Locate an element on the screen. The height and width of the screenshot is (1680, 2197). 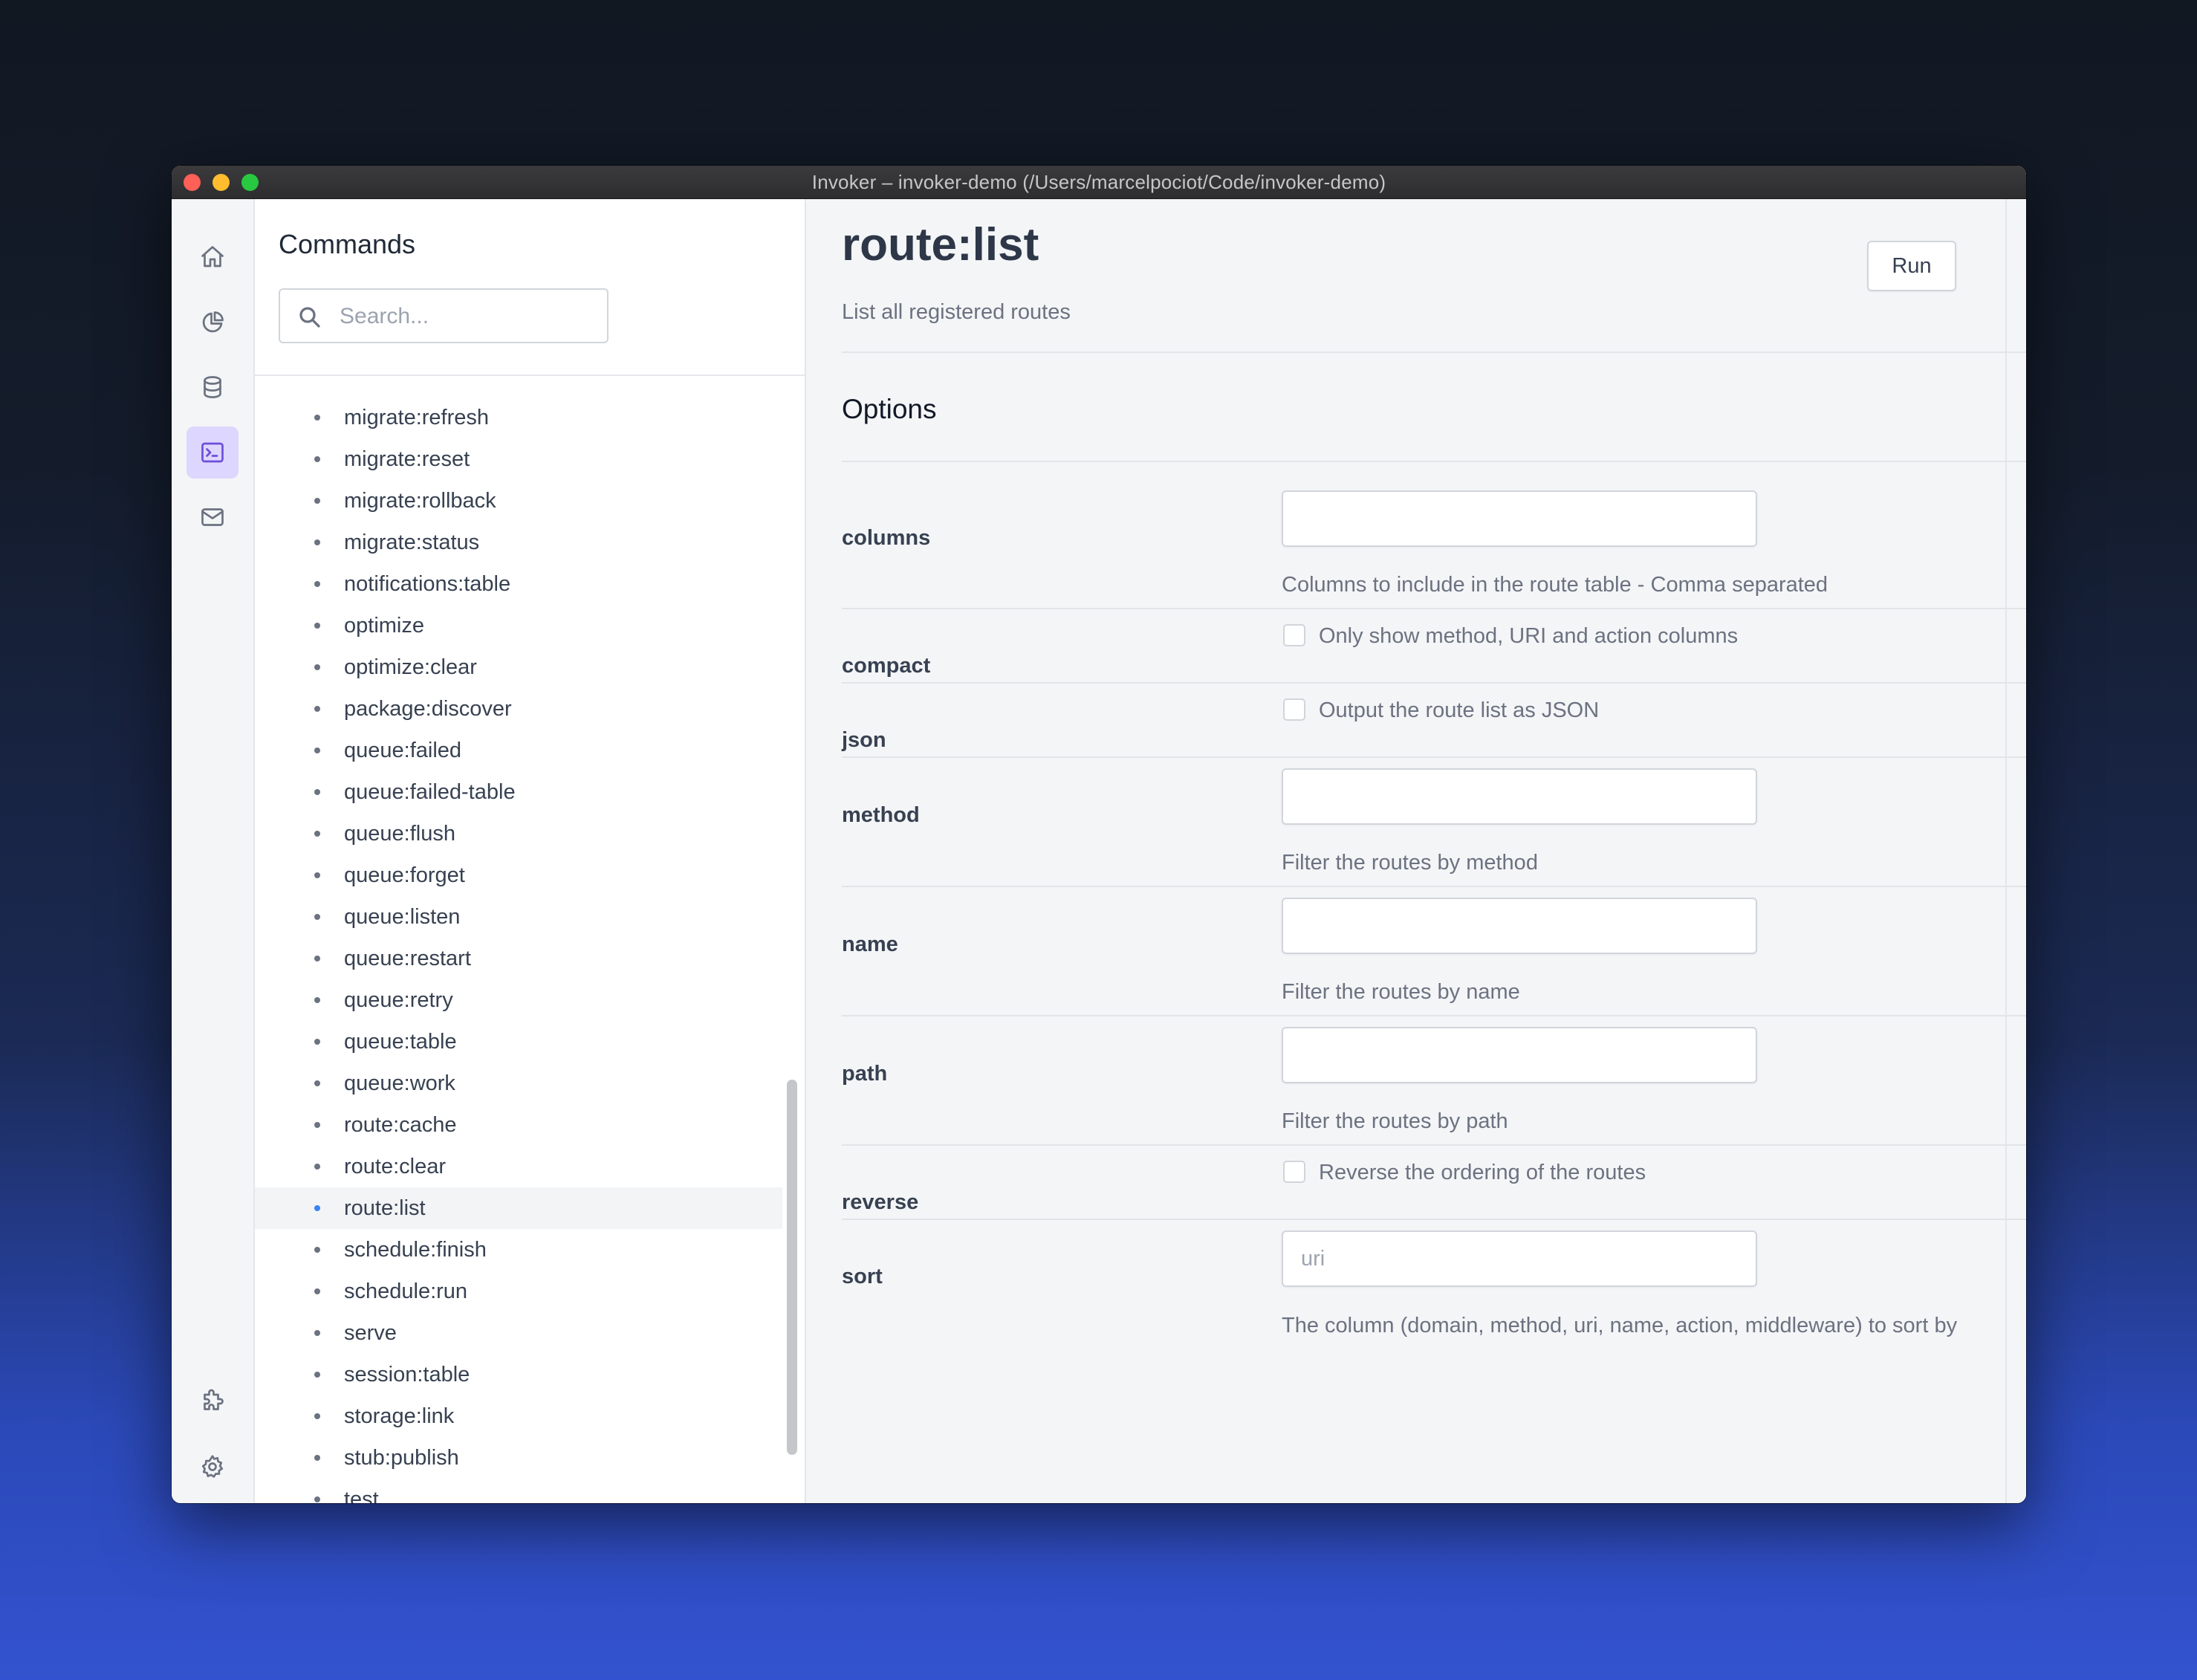
command-list-item: package:discover is located at coordinates (518, 709).